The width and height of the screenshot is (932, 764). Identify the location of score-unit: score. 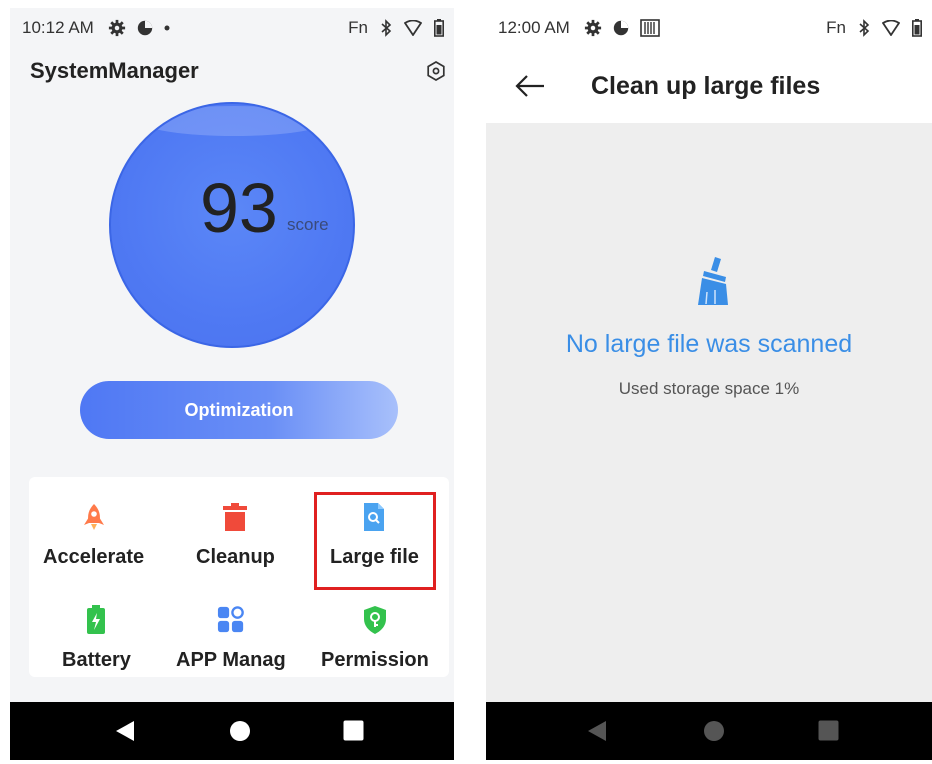
(308, 224).